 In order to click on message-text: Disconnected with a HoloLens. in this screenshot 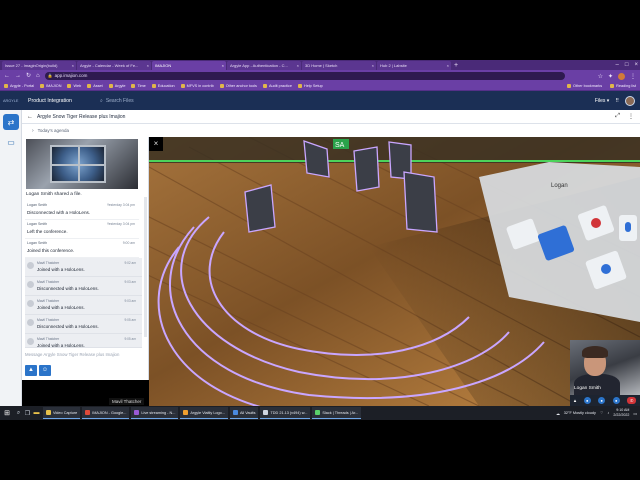, I will do `click(59, 212)`.